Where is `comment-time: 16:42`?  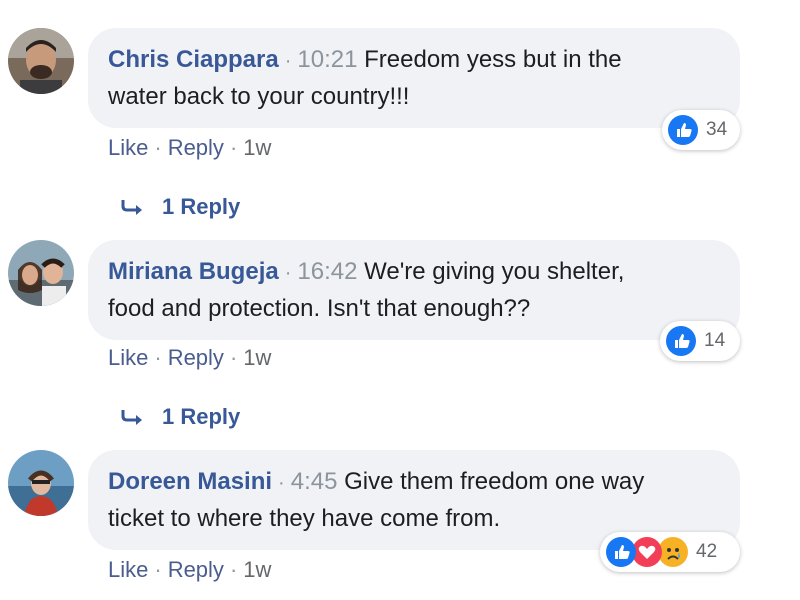
comment-time: 16:42 is located at coordinates (327, 271).